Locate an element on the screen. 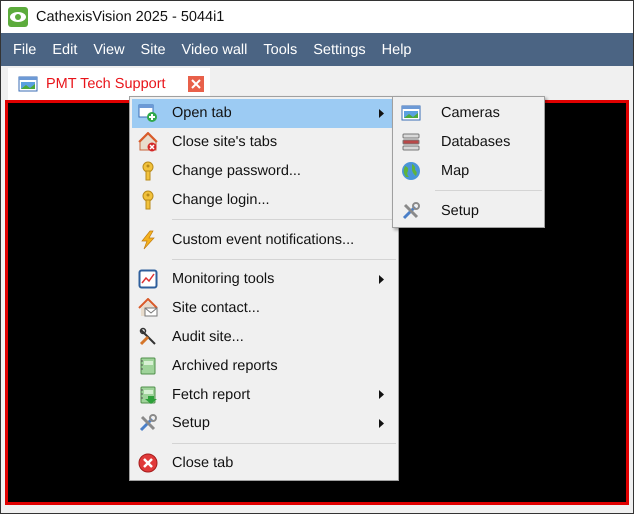  window-plus-icon is located at coordinates (148, 113).